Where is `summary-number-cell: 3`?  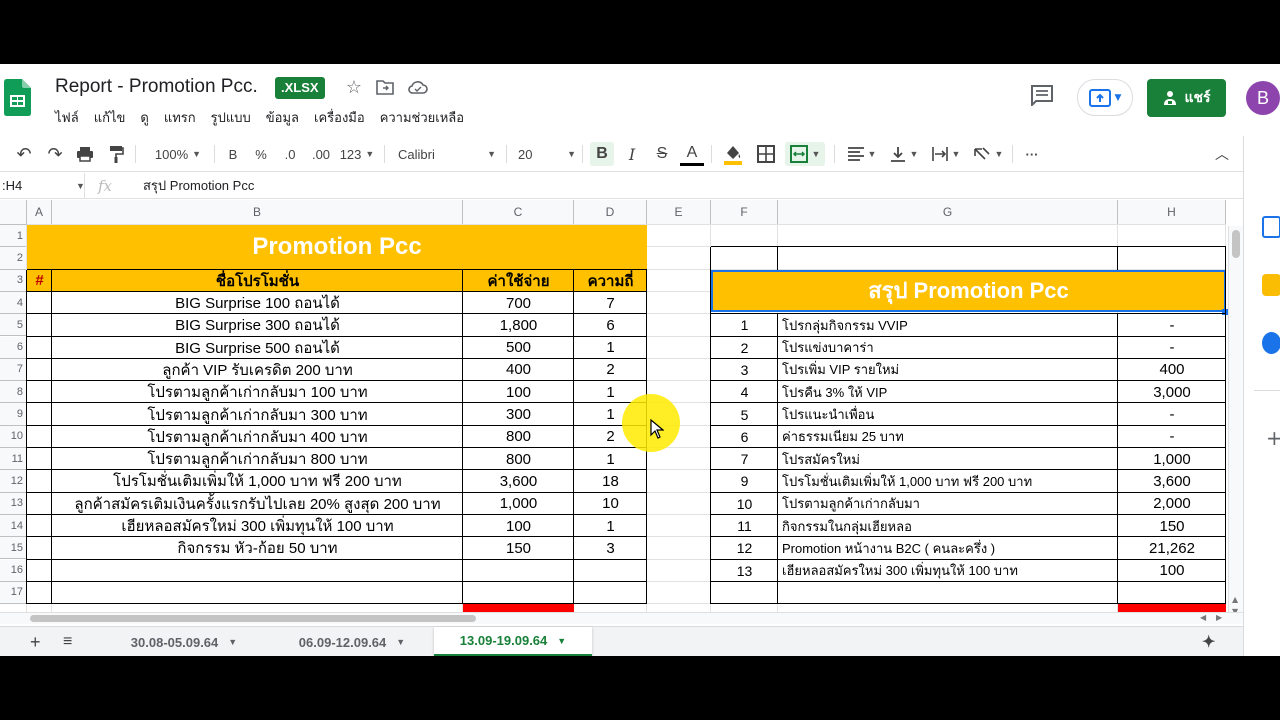
summary-number-cell: 3 is located at coordinates (744, 370).